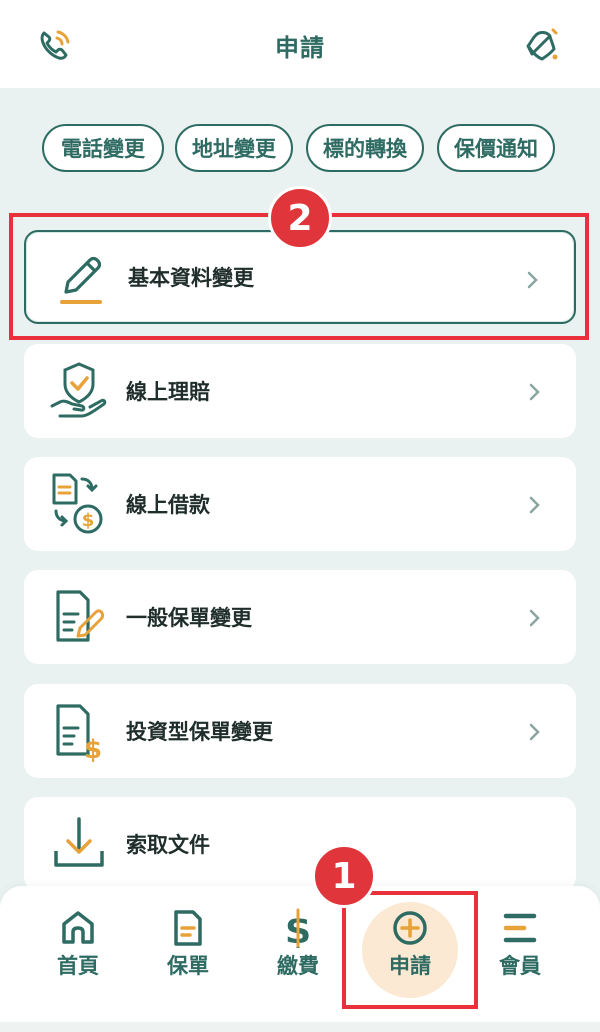 Image resolution: width=600 pixels, height=1032 pixels. What do you see at coordinates (103, 148) in the screenshot?
I see `chip-phone-change: 電話變更` at bounding box center [103, 148].